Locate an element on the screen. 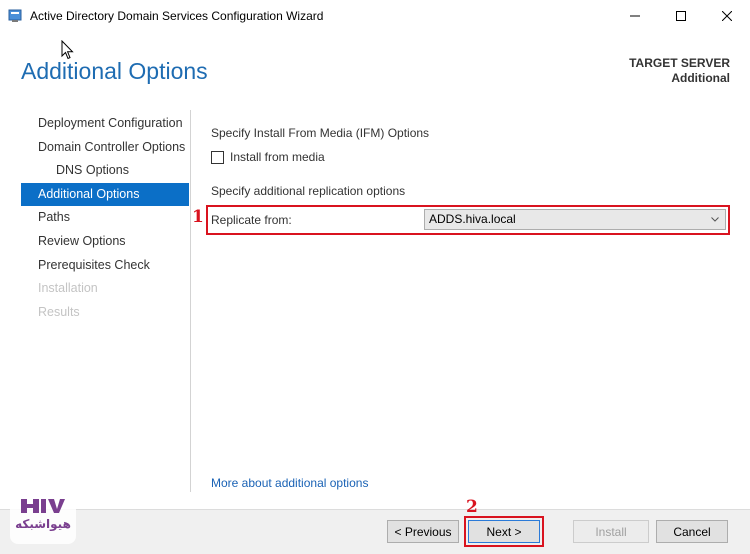 This screenshot has width=750, height=554. hiva-logo-icon is located at coordinates (43, 506).